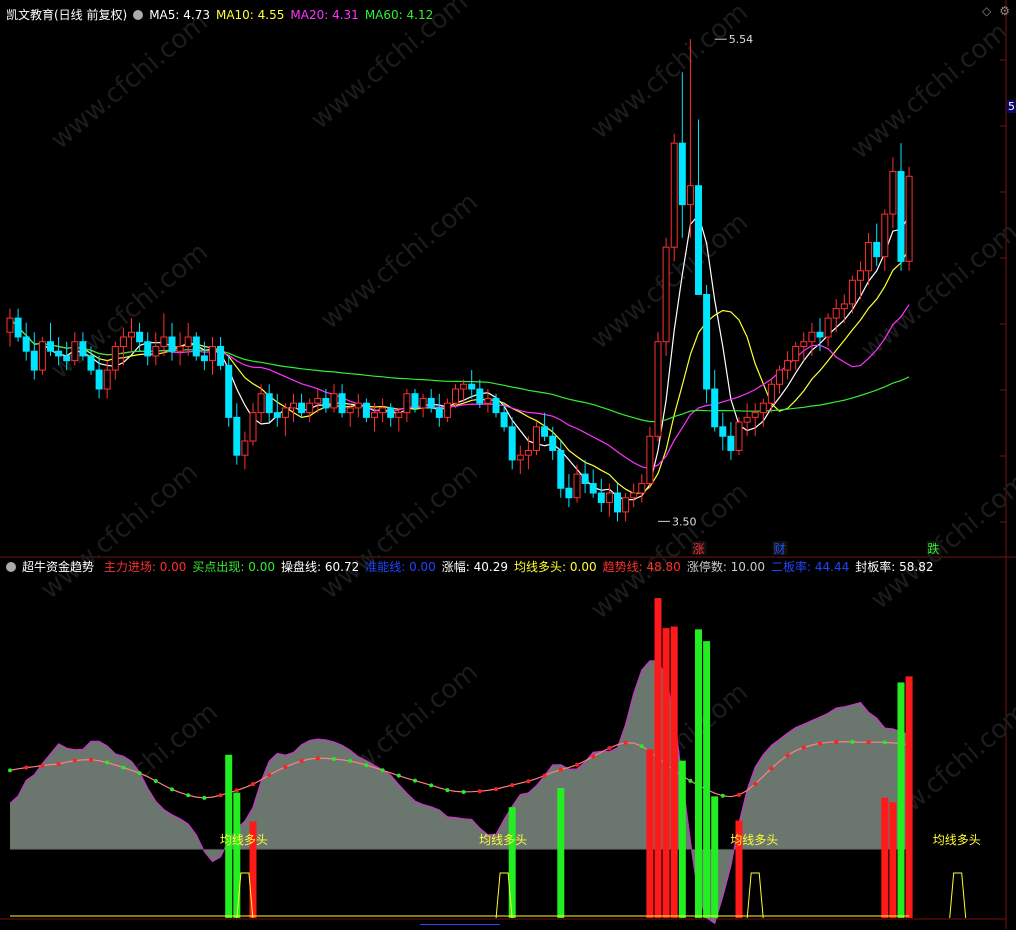 Image resolution: width=1016 pixels, height=930 pixels. Describe the element at coordinates (145, 567) in the screenshot. I see `indicator-value-0: 主力进场: 0.00` at that location.